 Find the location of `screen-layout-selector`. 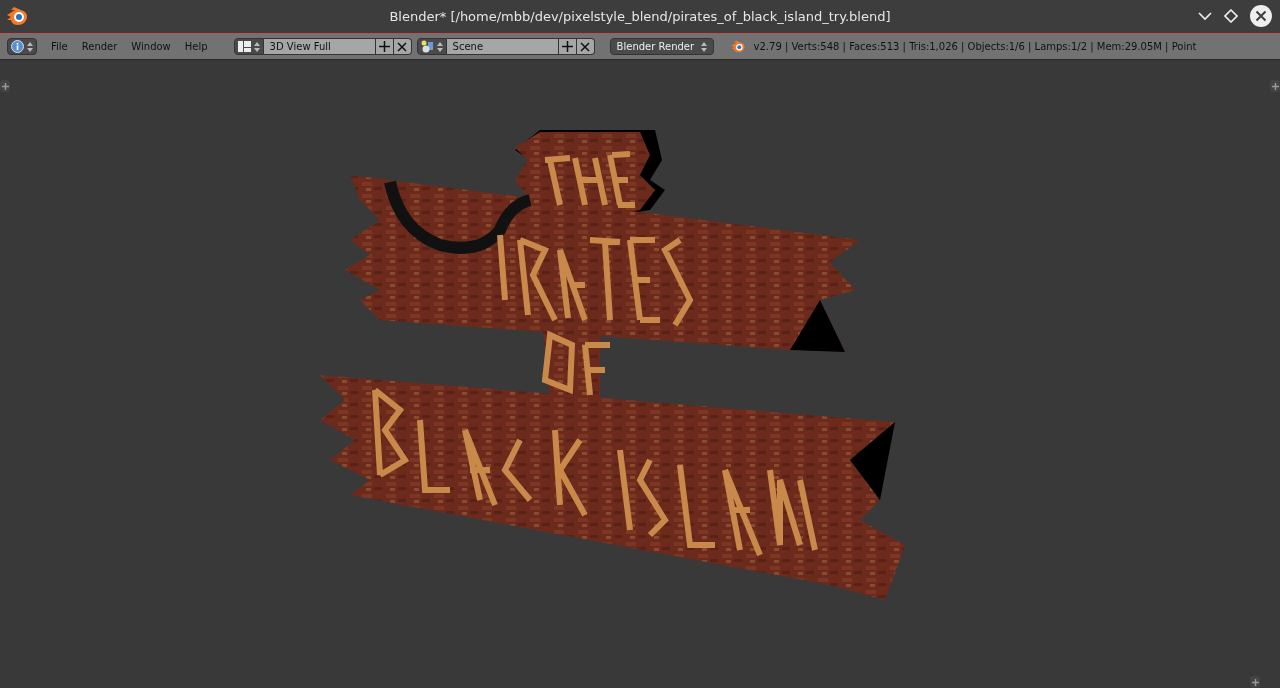

screen-layout-selector is located at coordinates (248, 46).